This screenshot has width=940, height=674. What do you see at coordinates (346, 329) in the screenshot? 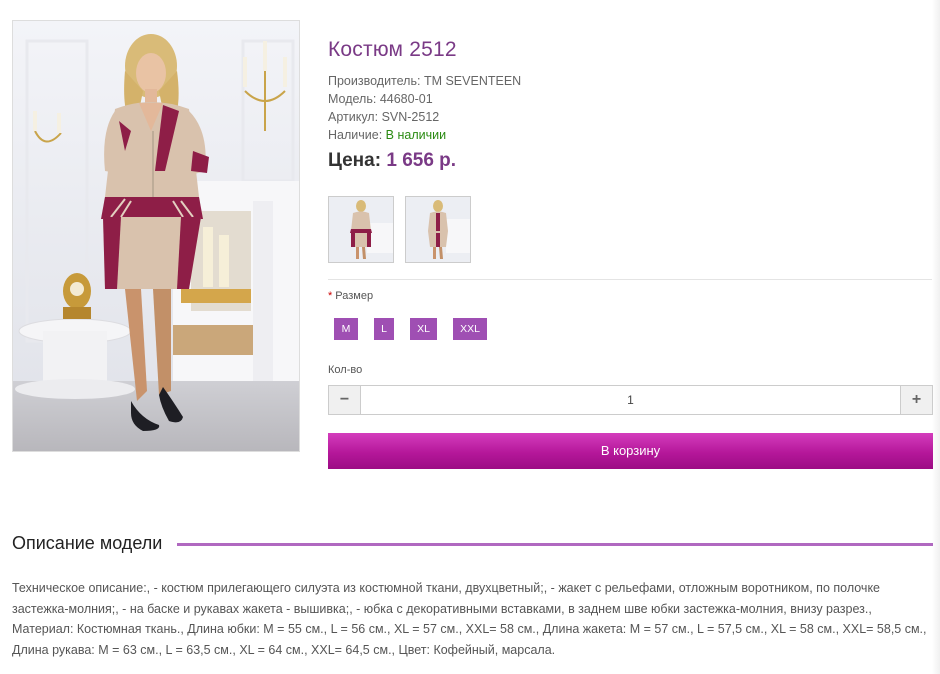
I see `size-option-m: M` at bounding box center [346, 329].